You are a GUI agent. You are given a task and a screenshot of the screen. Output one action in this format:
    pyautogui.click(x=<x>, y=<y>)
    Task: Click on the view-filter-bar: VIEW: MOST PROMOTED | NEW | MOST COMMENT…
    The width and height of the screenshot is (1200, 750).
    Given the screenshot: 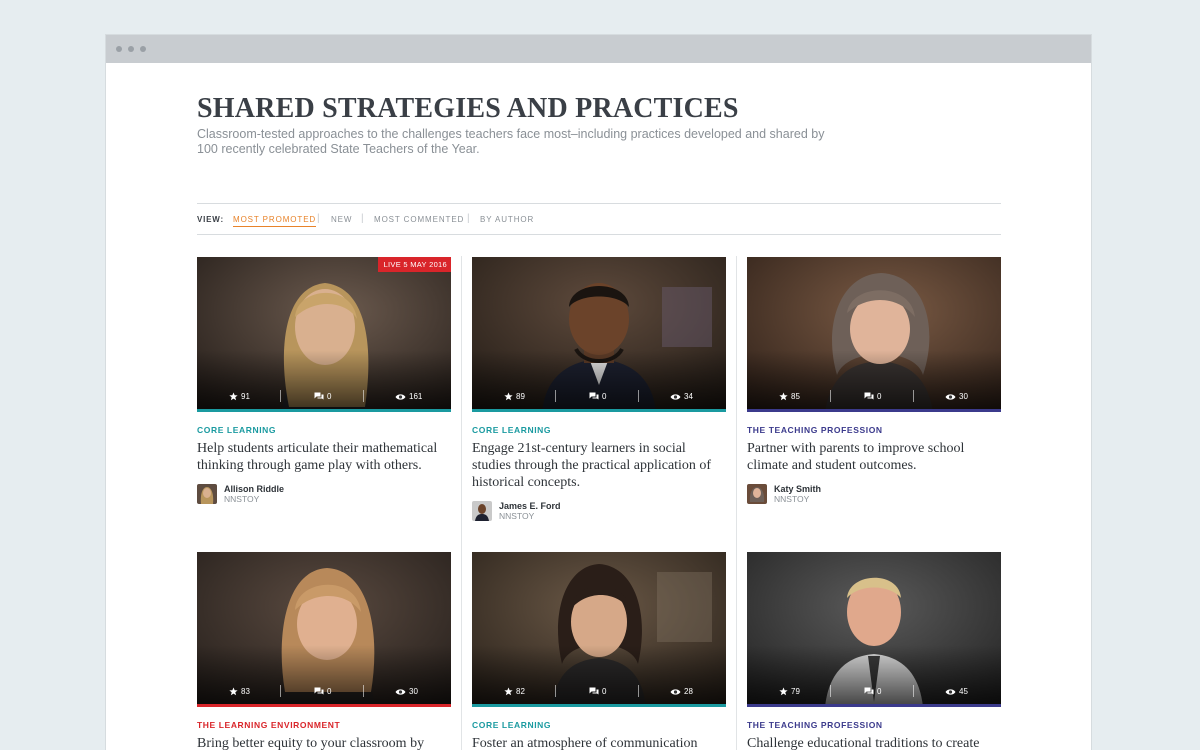 What is the action you would take?
    pyautogui.click(x=599, y=219)
    